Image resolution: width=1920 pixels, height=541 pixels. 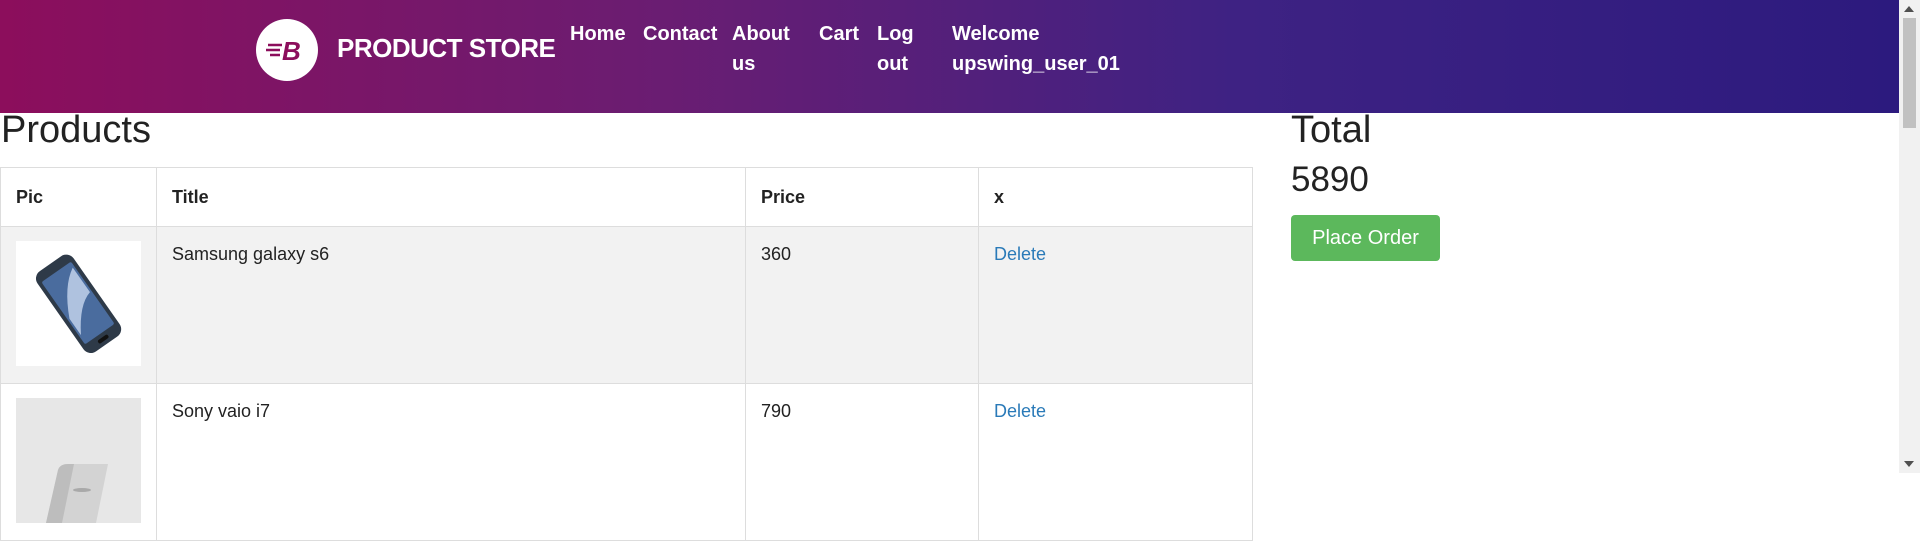 I want to click on total-heading: Total, so click(x=1331, y=130).